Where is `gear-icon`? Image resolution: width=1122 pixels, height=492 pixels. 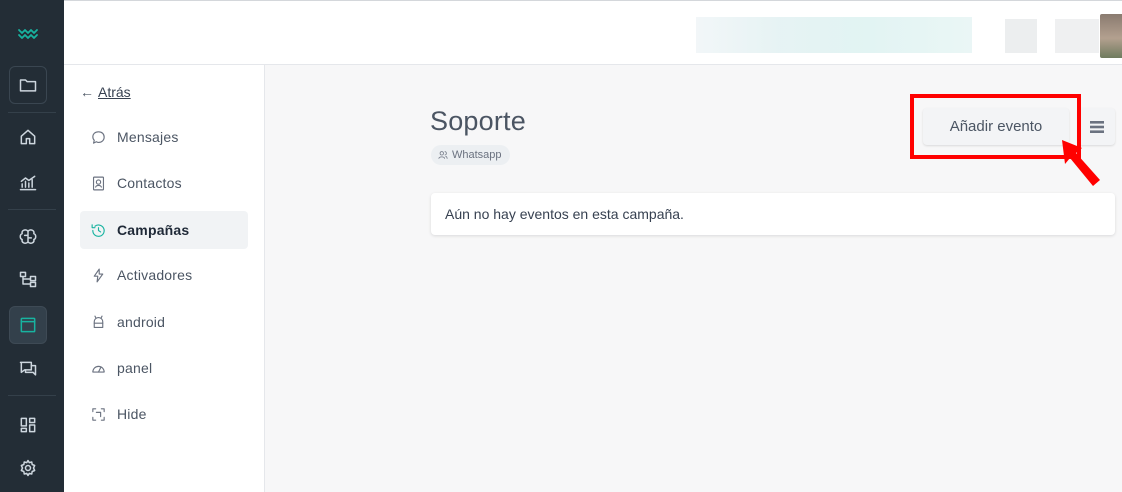 gear-icon is located at coordinates (28, 468).